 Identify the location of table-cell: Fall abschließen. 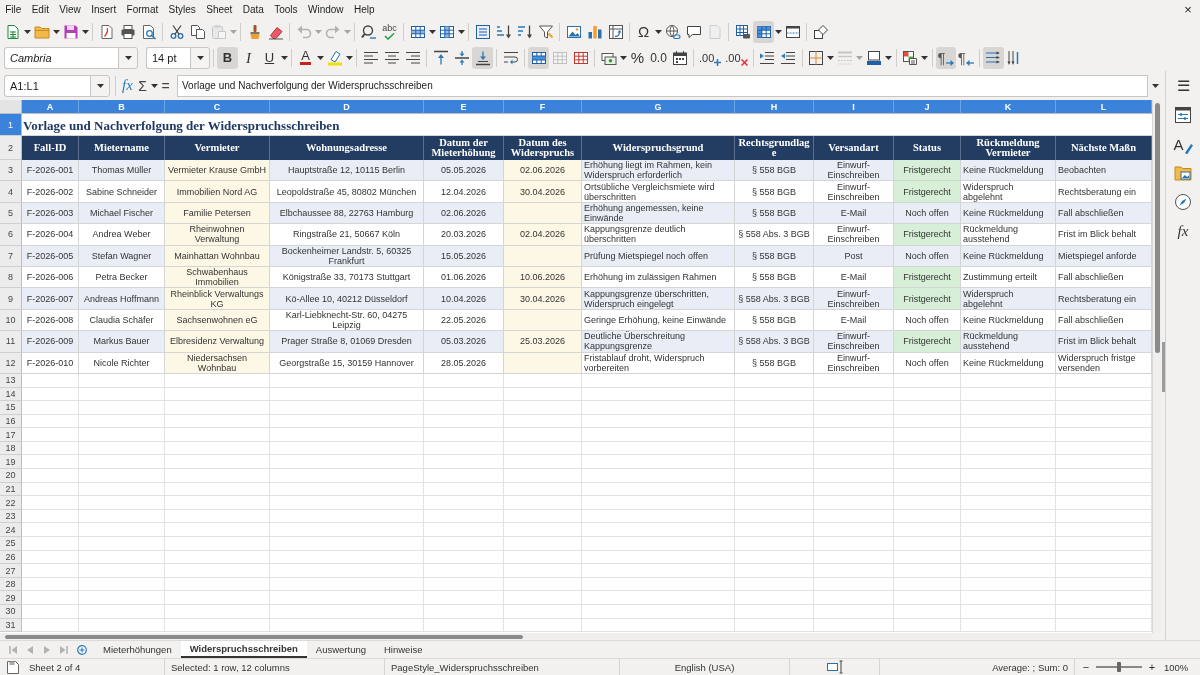
(1104, 213).